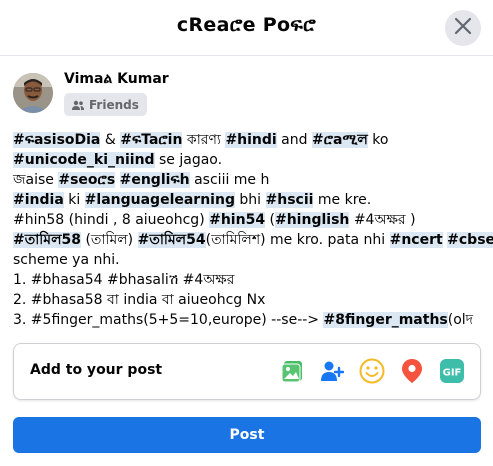 The height and width of the screenshot is (466, 493). Describe the element at coordinates (237, 220) in the screenshot. I see `hashtag-highlight: #hin54` at that location.